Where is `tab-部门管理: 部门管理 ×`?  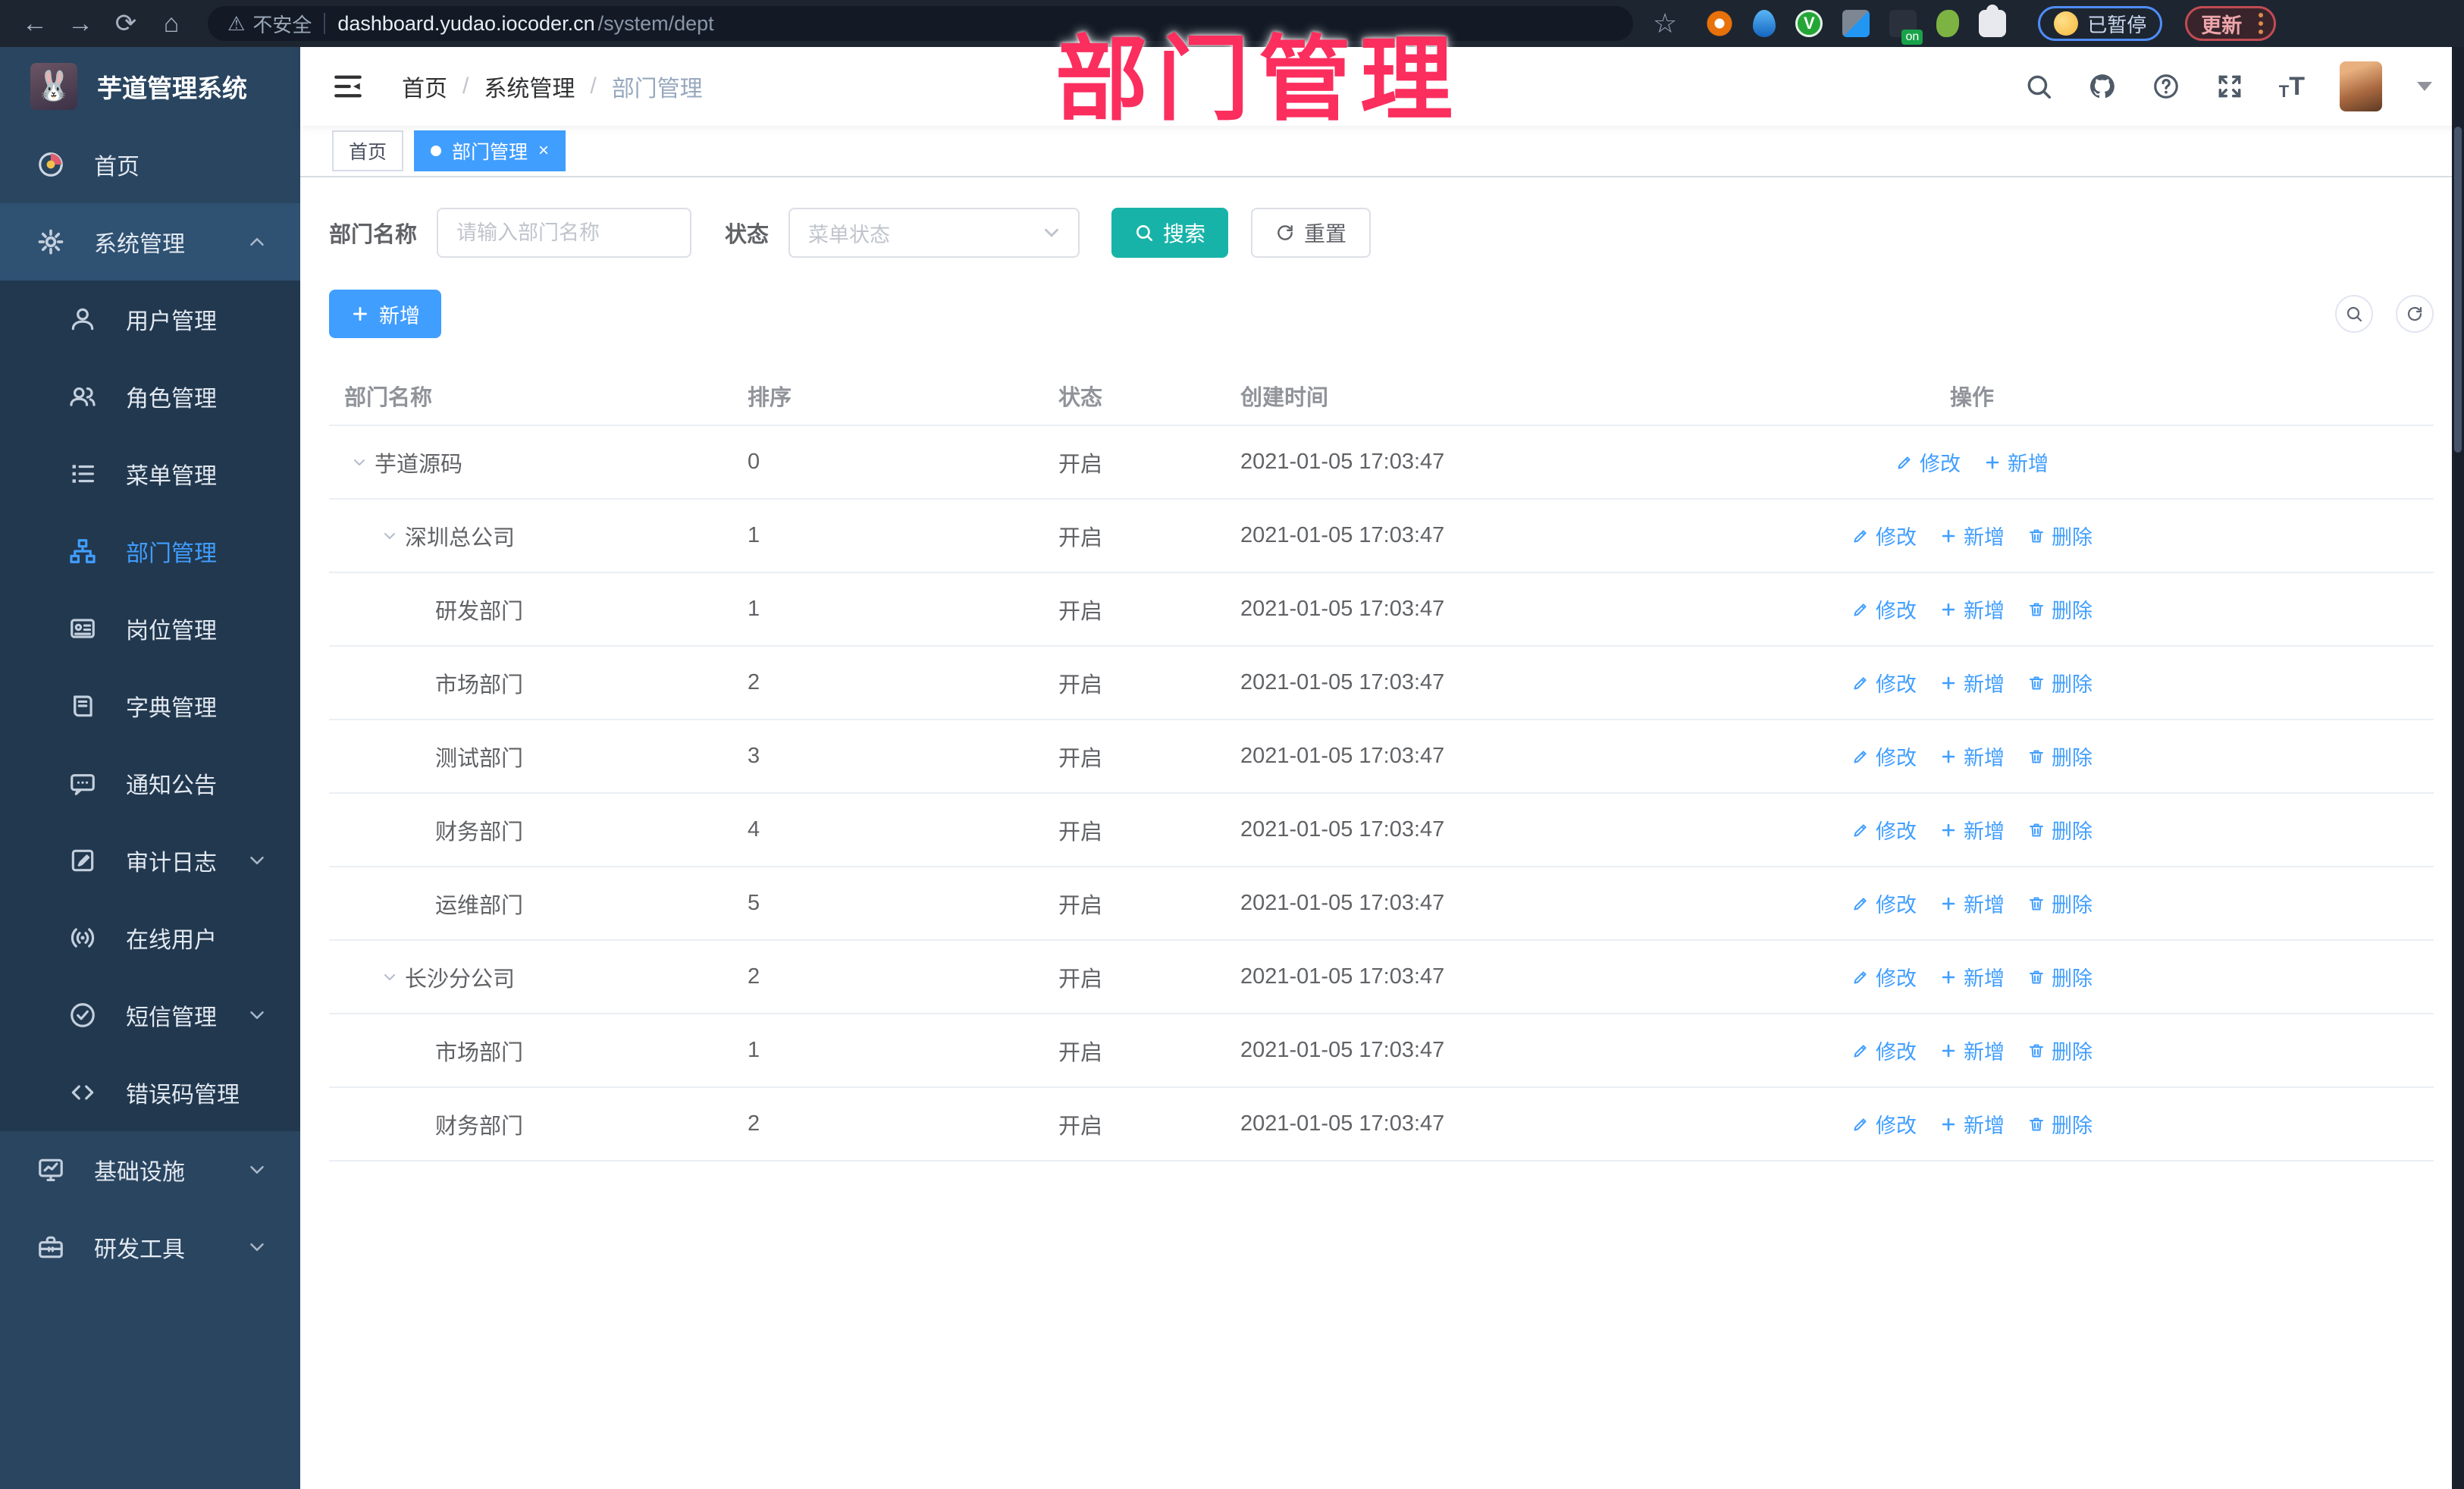 tab-部门管理: 部门管理 × is located at coordinates (490, 151).